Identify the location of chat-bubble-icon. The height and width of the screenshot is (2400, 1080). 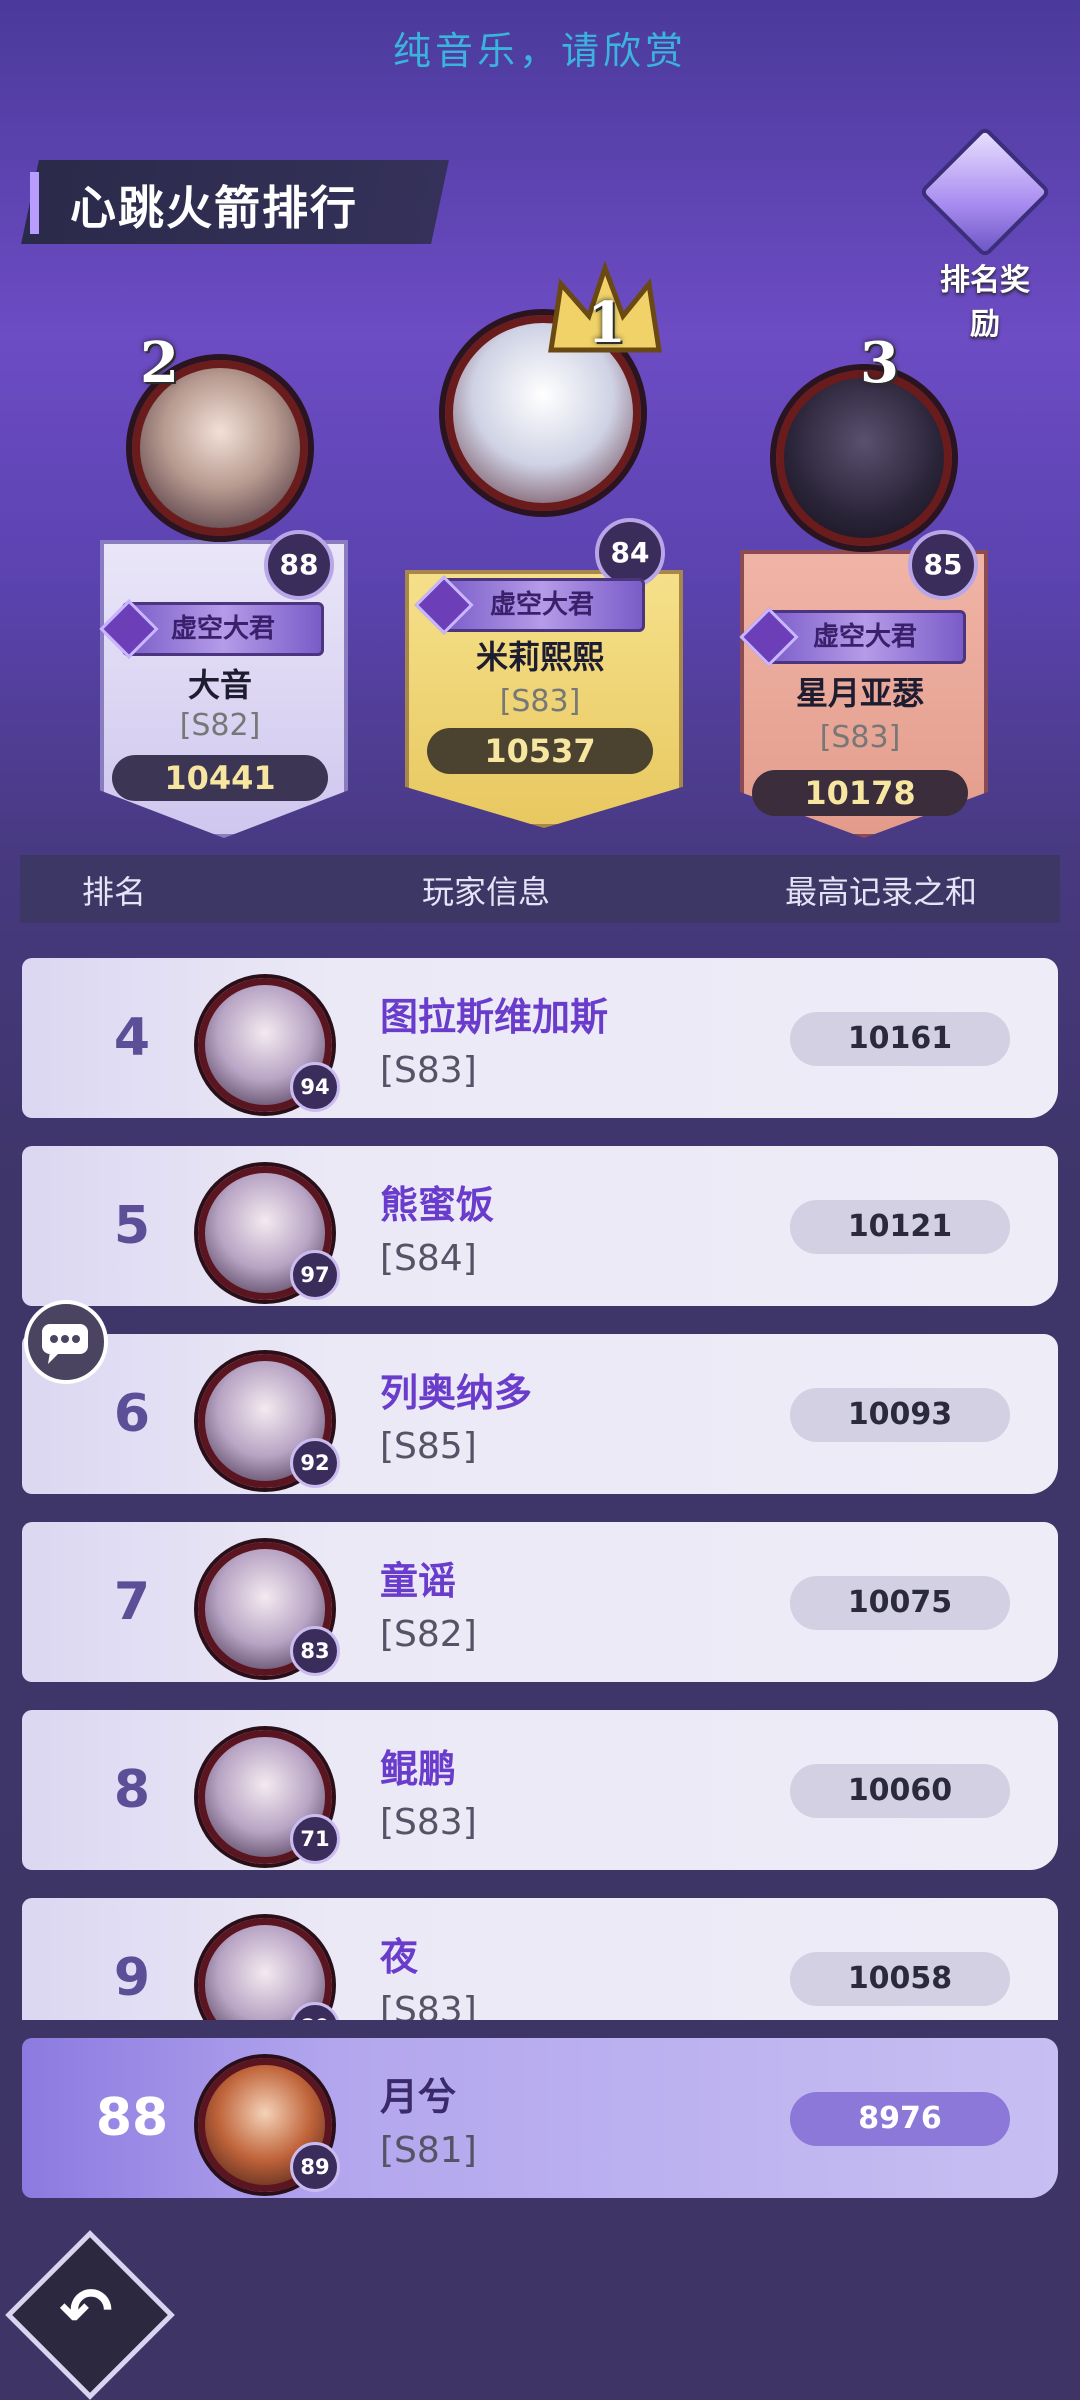
(65, 1344).